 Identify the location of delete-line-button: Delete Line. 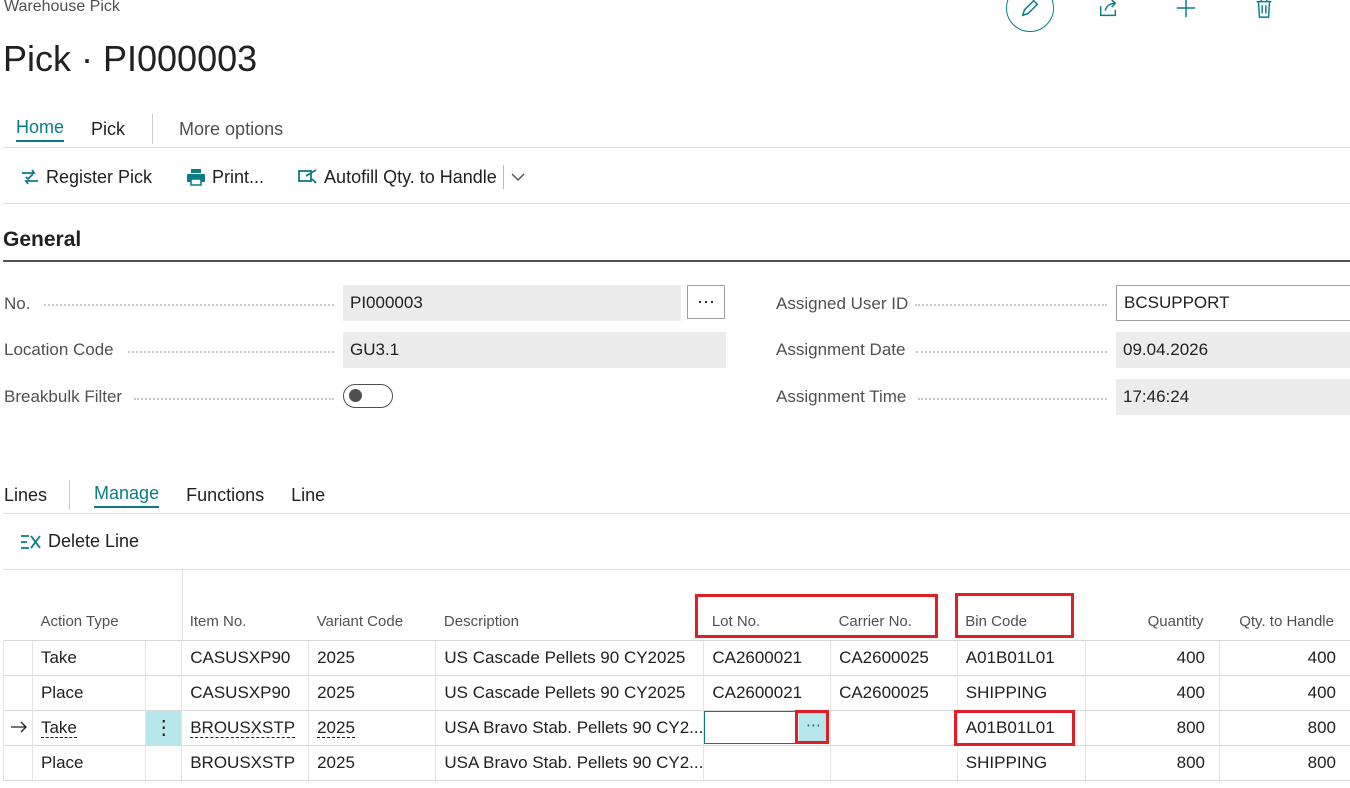
(79, 541).